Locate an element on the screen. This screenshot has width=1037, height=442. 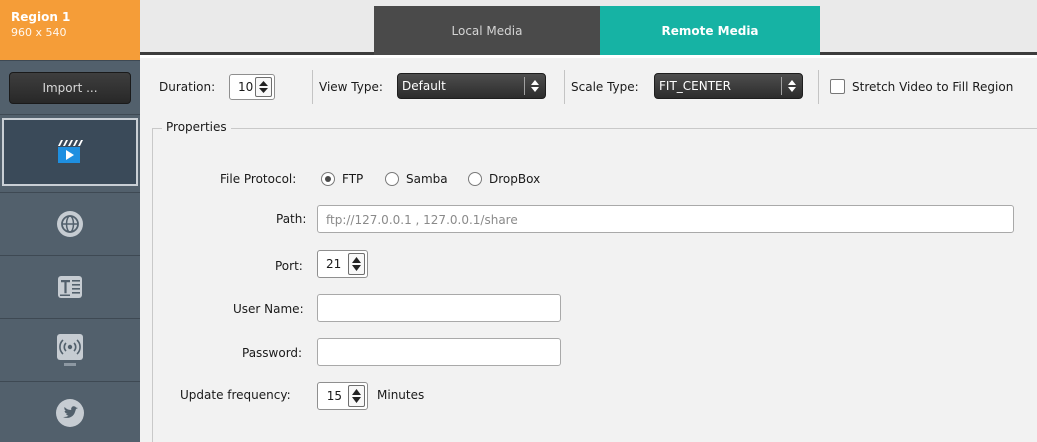
video-clapper-icon is located at coordinates (70, 152).